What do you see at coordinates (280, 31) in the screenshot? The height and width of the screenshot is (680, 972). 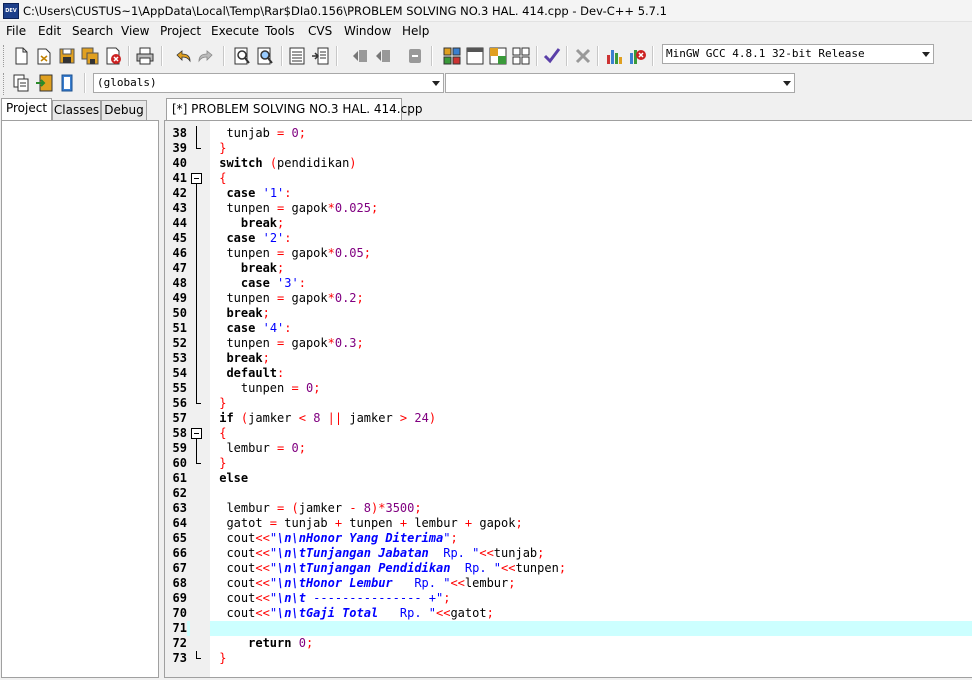 I see `menu-tools: Tools` at bounding box center [280, 31].